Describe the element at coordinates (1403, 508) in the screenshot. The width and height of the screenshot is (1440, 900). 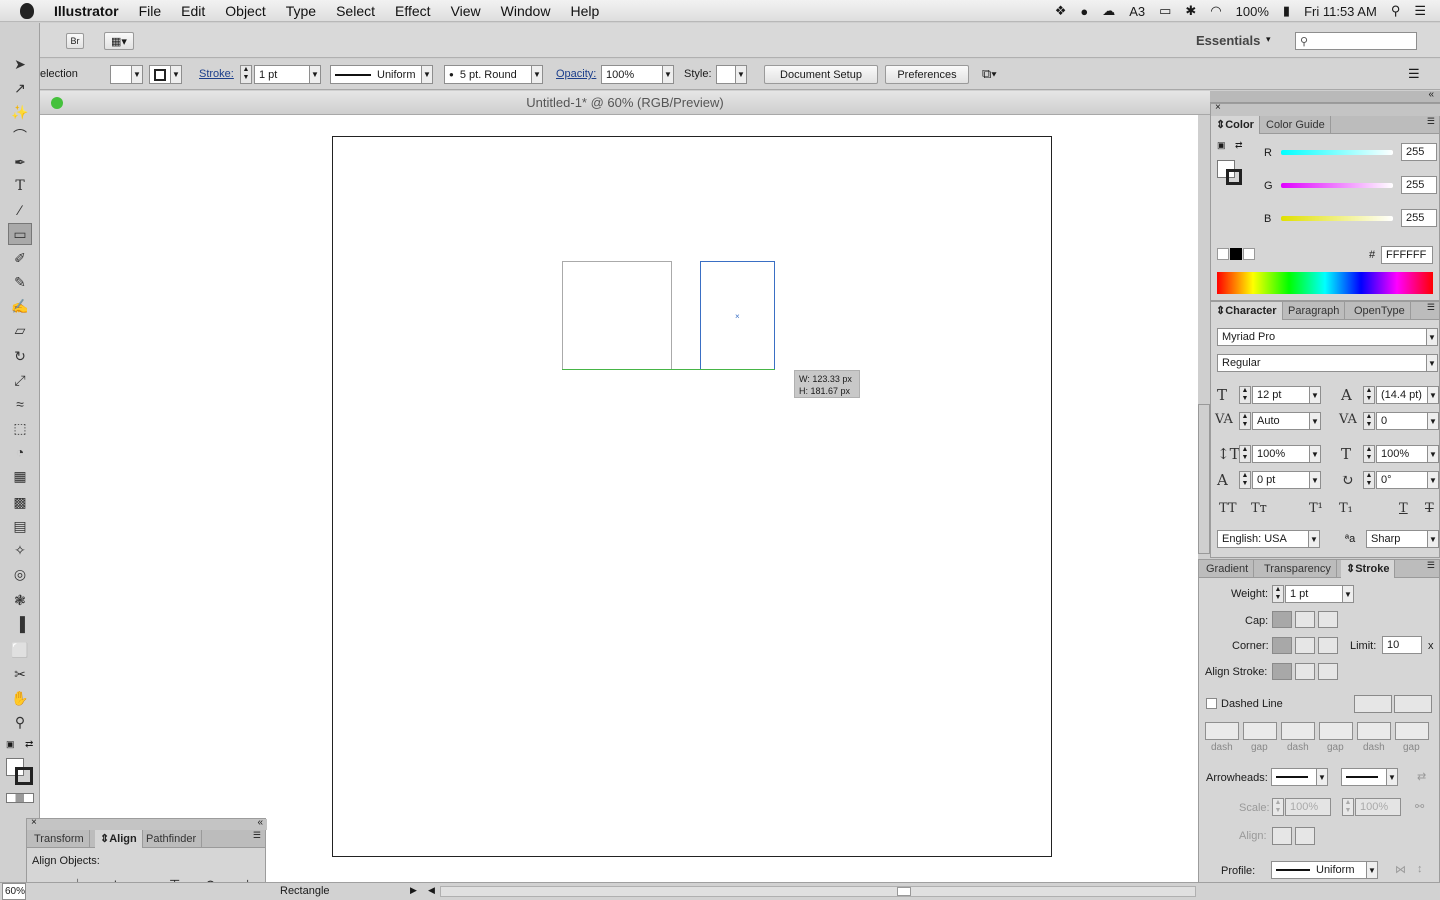
I see `underline-icon: T` at that location.